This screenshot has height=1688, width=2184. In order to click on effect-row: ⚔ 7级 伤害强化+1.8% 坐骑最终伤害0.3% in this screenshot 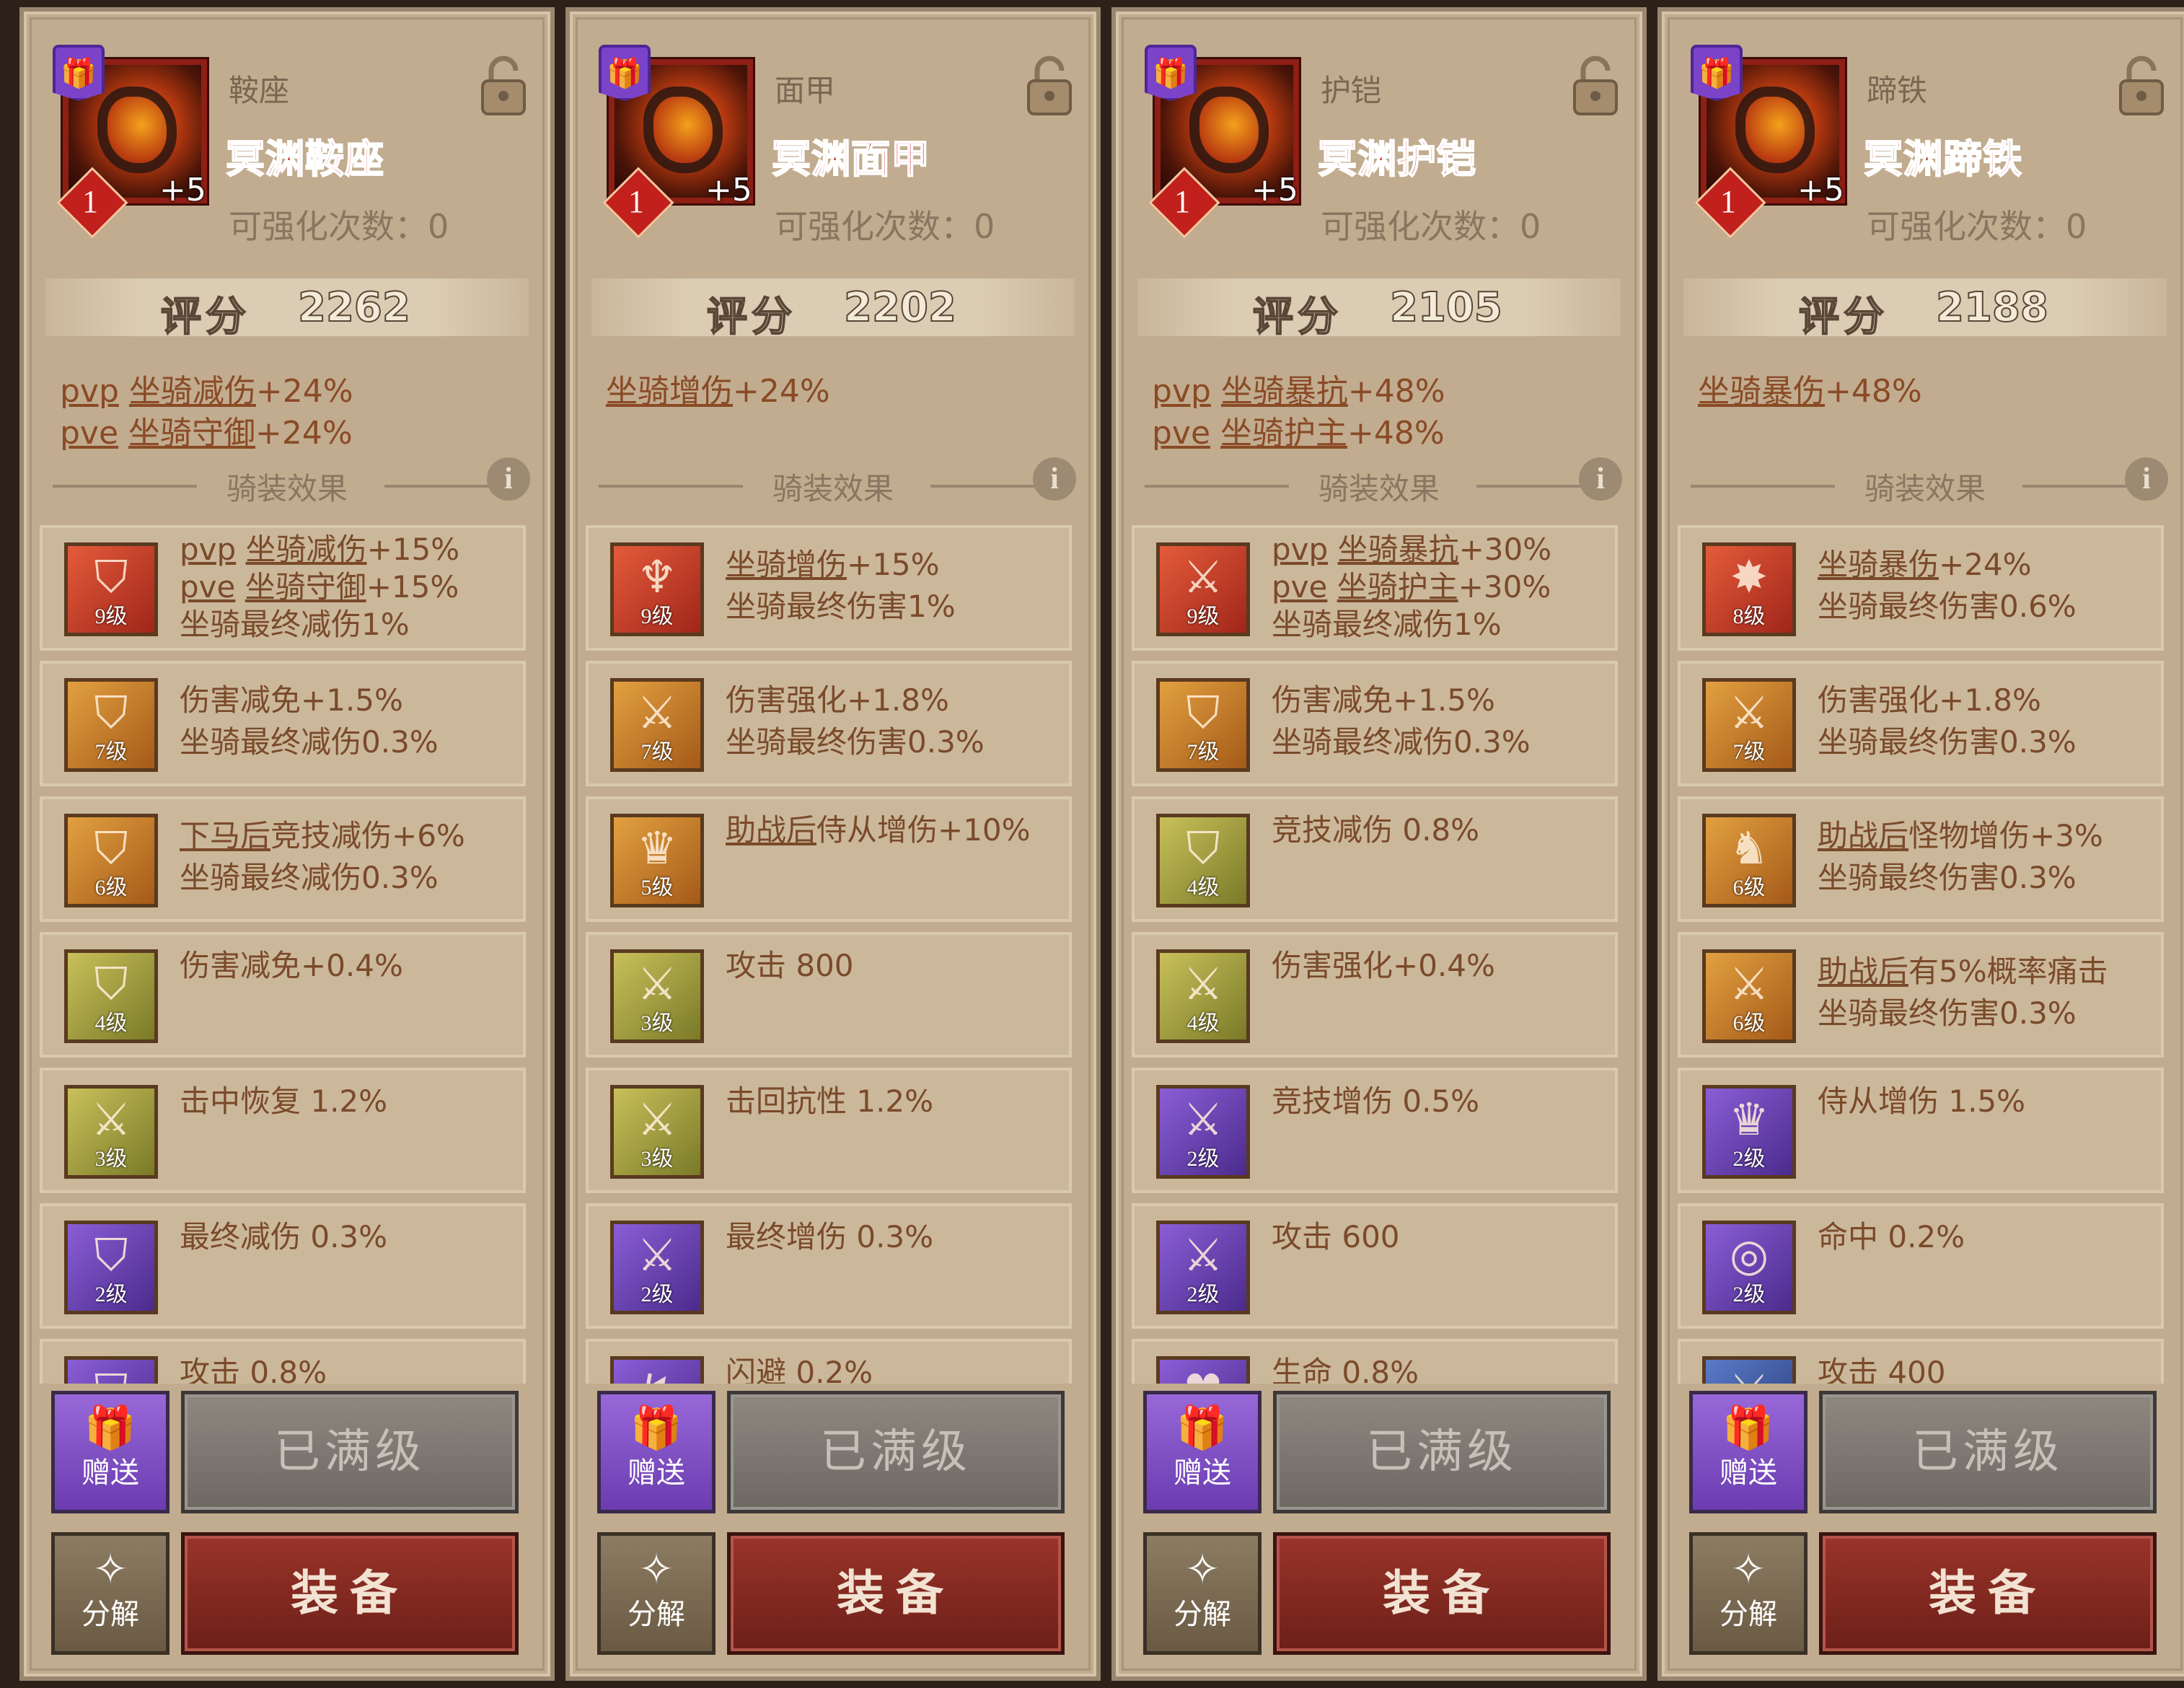, I will do `click(829, 723)`.